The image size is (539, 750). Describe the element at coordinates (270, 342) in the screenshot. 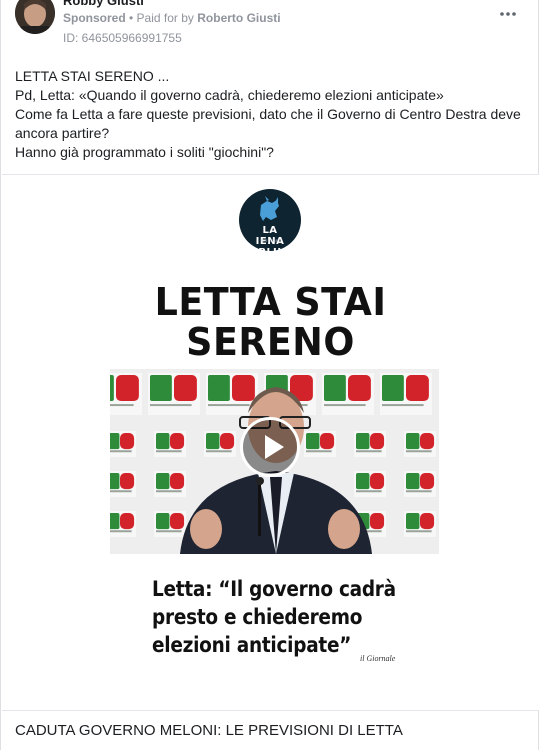

I see `headline-line: SERENO` at that location.